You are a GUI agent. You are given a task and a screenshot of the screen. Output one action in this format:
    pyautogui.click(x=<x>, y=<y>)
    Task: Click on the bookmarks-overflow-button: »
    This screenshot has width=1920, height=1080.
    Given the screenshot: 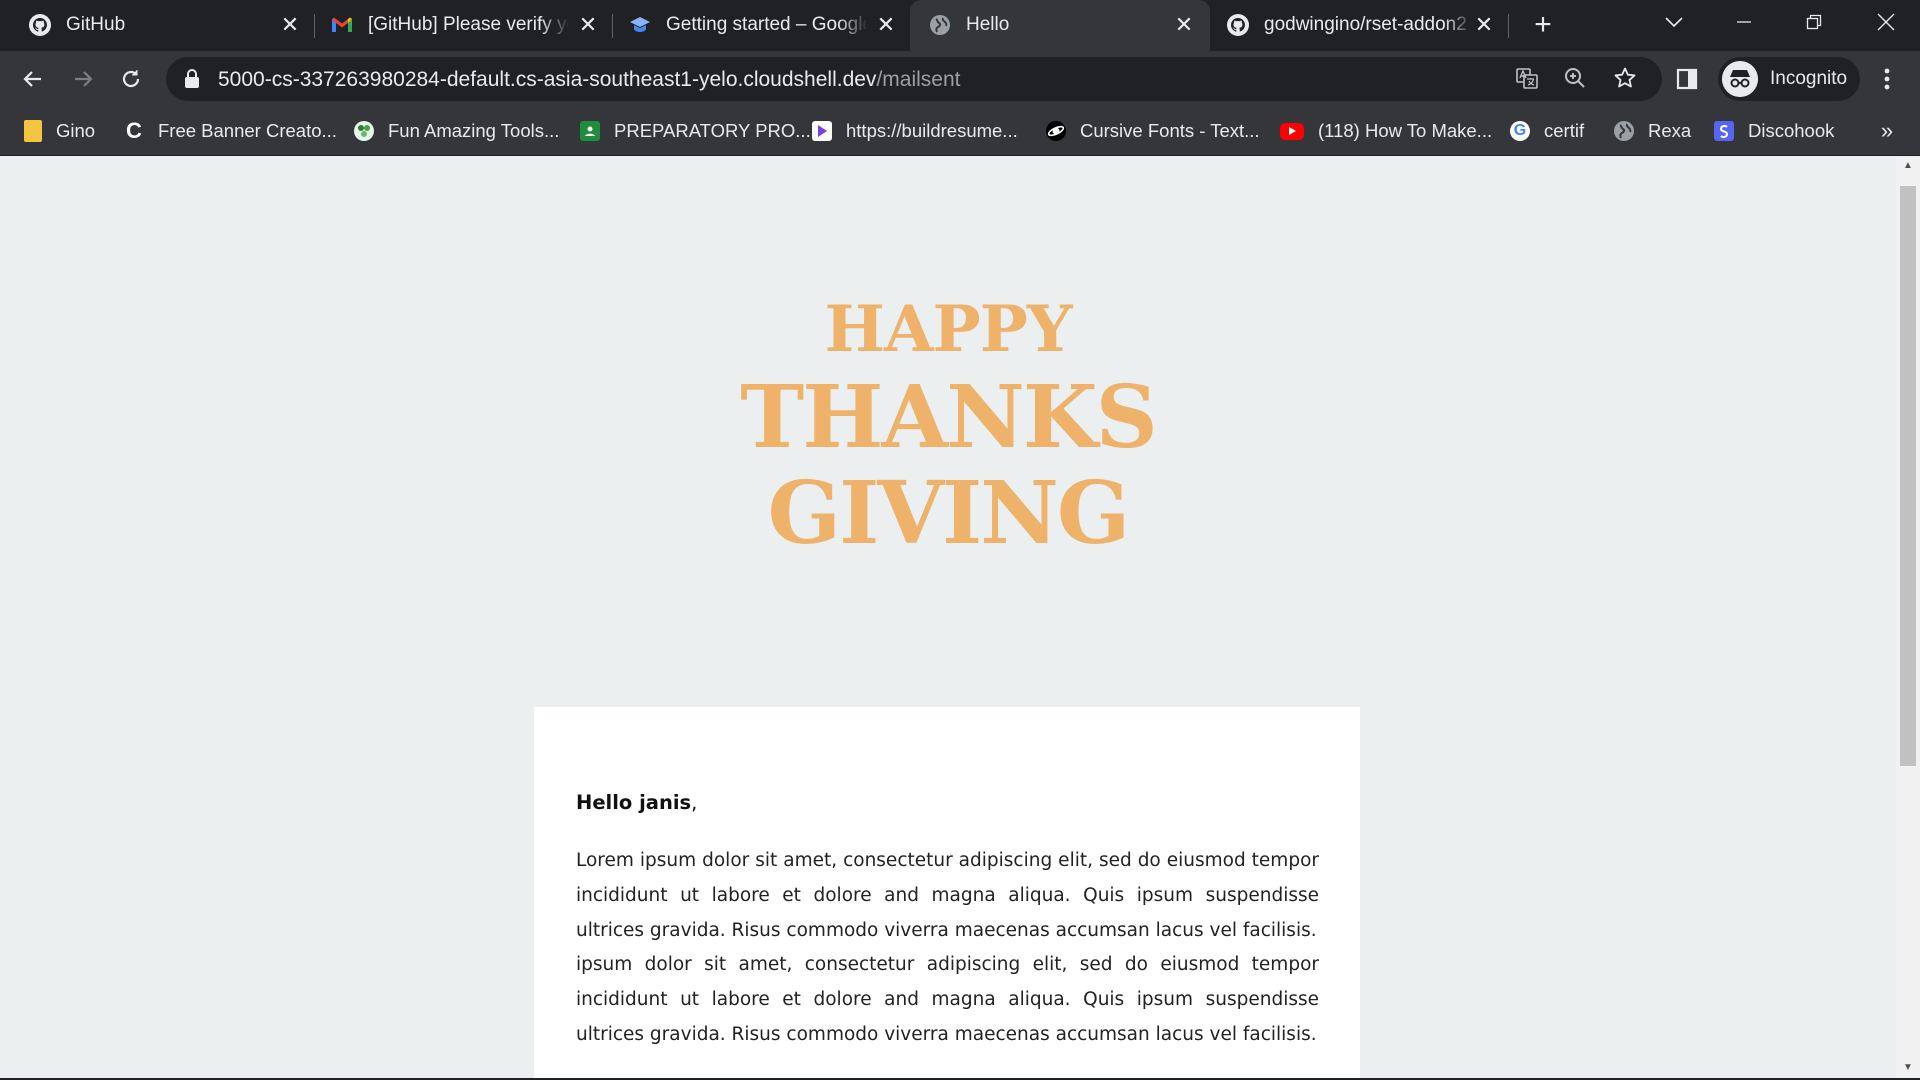 What is the action you would take?
    pyautogui.click(x=1887, y=131)
    